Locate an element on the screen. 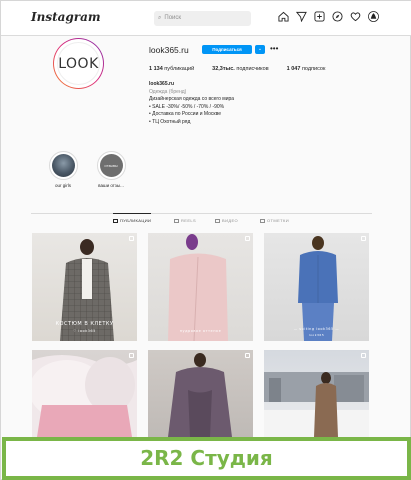  following-label: подписок is located at coordinates (313, 69).